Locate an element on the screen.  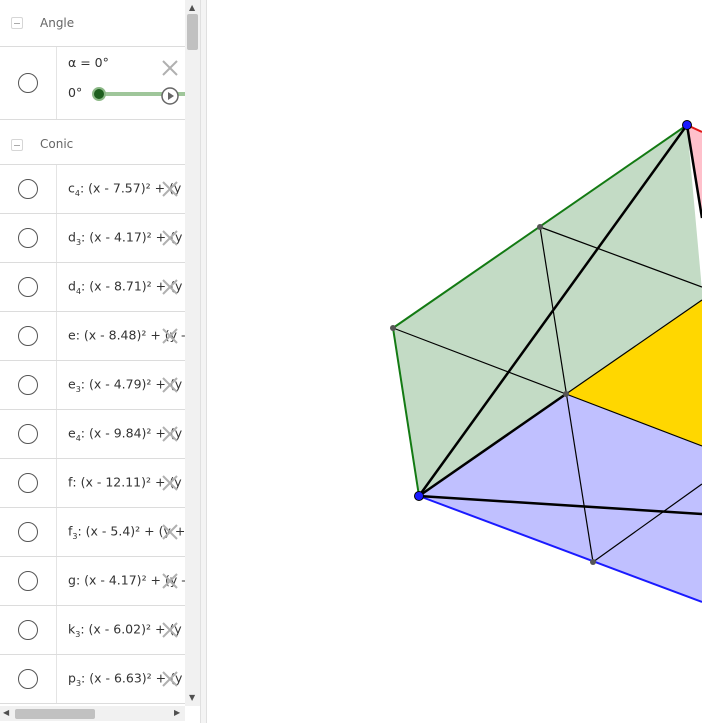
conic-row: e4: (x - 9.84)² + (y is located at coordinates (92, 434).